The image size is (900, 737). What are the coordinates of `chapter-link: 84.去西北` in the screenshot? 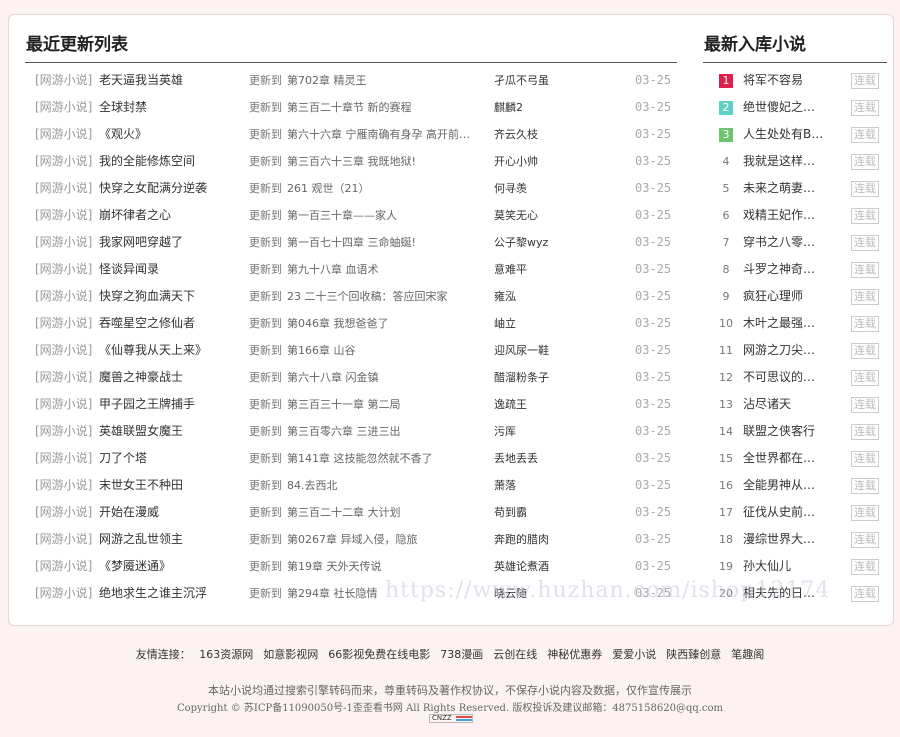 It's located at (387, 485).